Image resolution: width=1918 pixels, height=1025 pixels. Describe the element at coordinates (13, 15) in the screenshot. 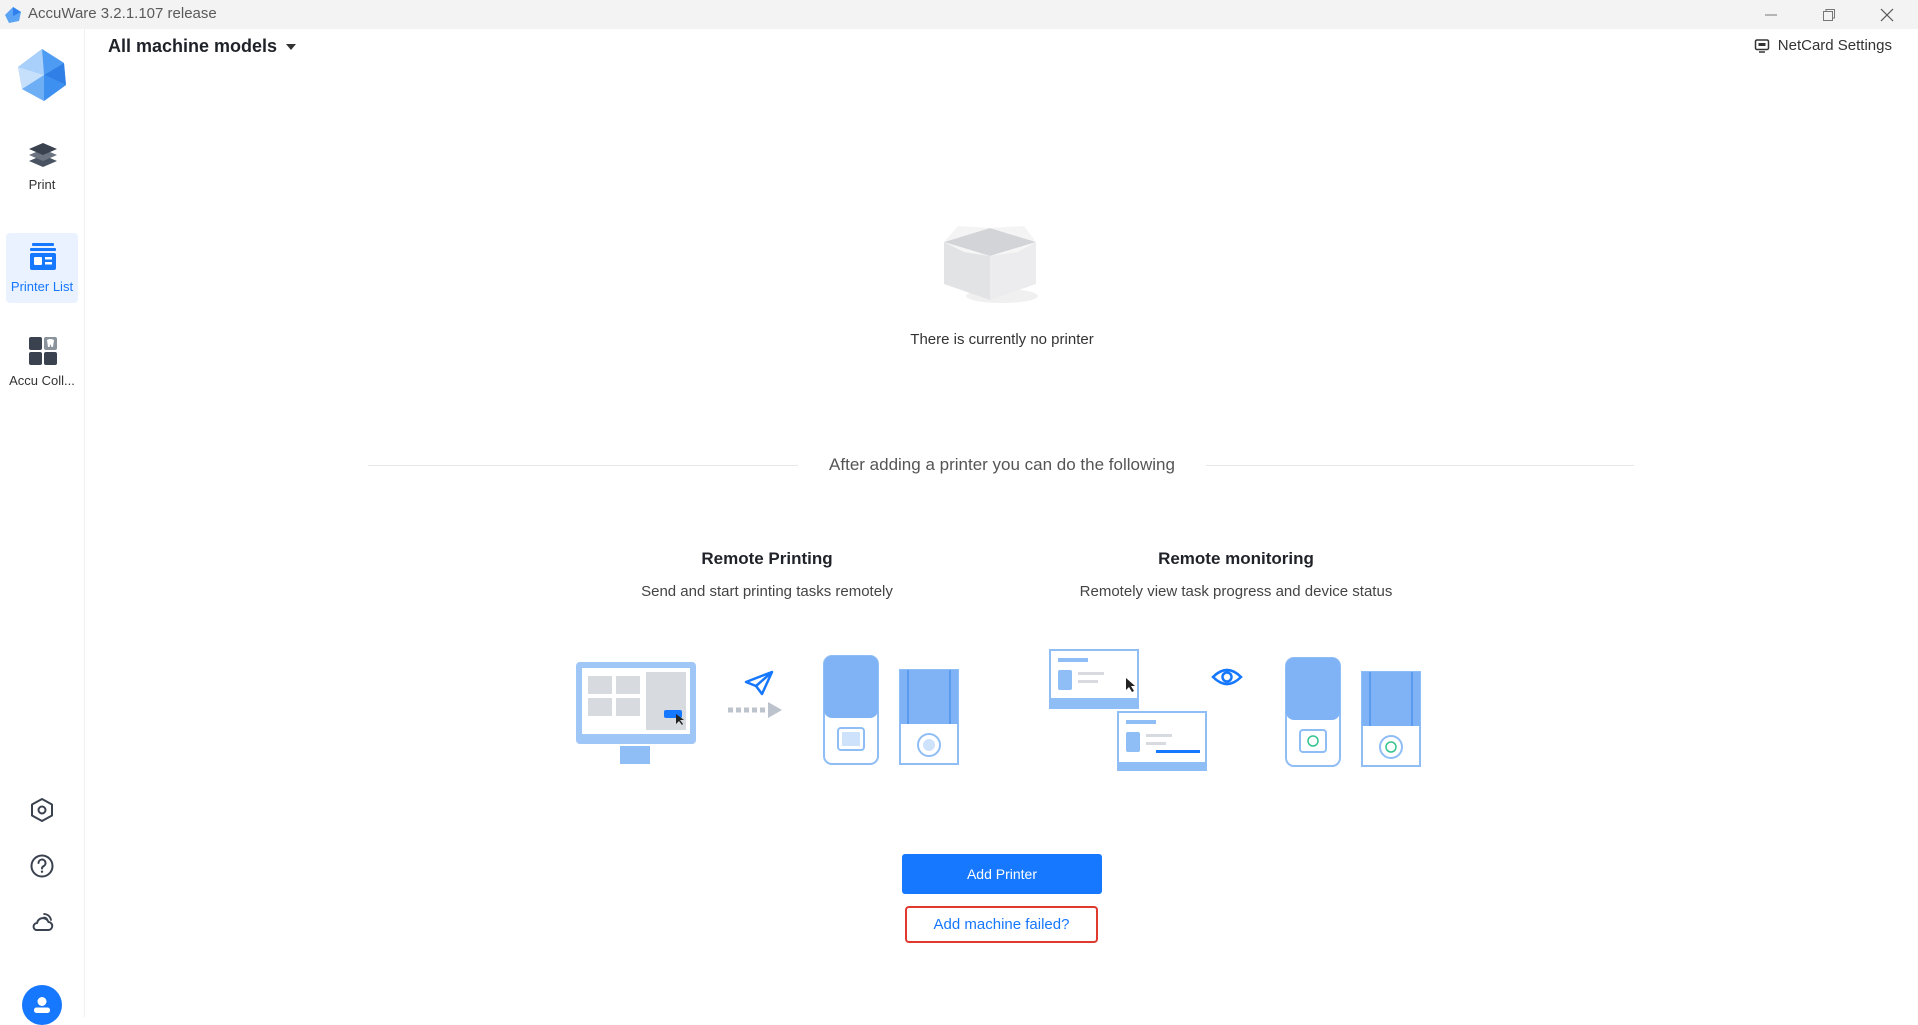

I see `app-logo-icon` at that location.